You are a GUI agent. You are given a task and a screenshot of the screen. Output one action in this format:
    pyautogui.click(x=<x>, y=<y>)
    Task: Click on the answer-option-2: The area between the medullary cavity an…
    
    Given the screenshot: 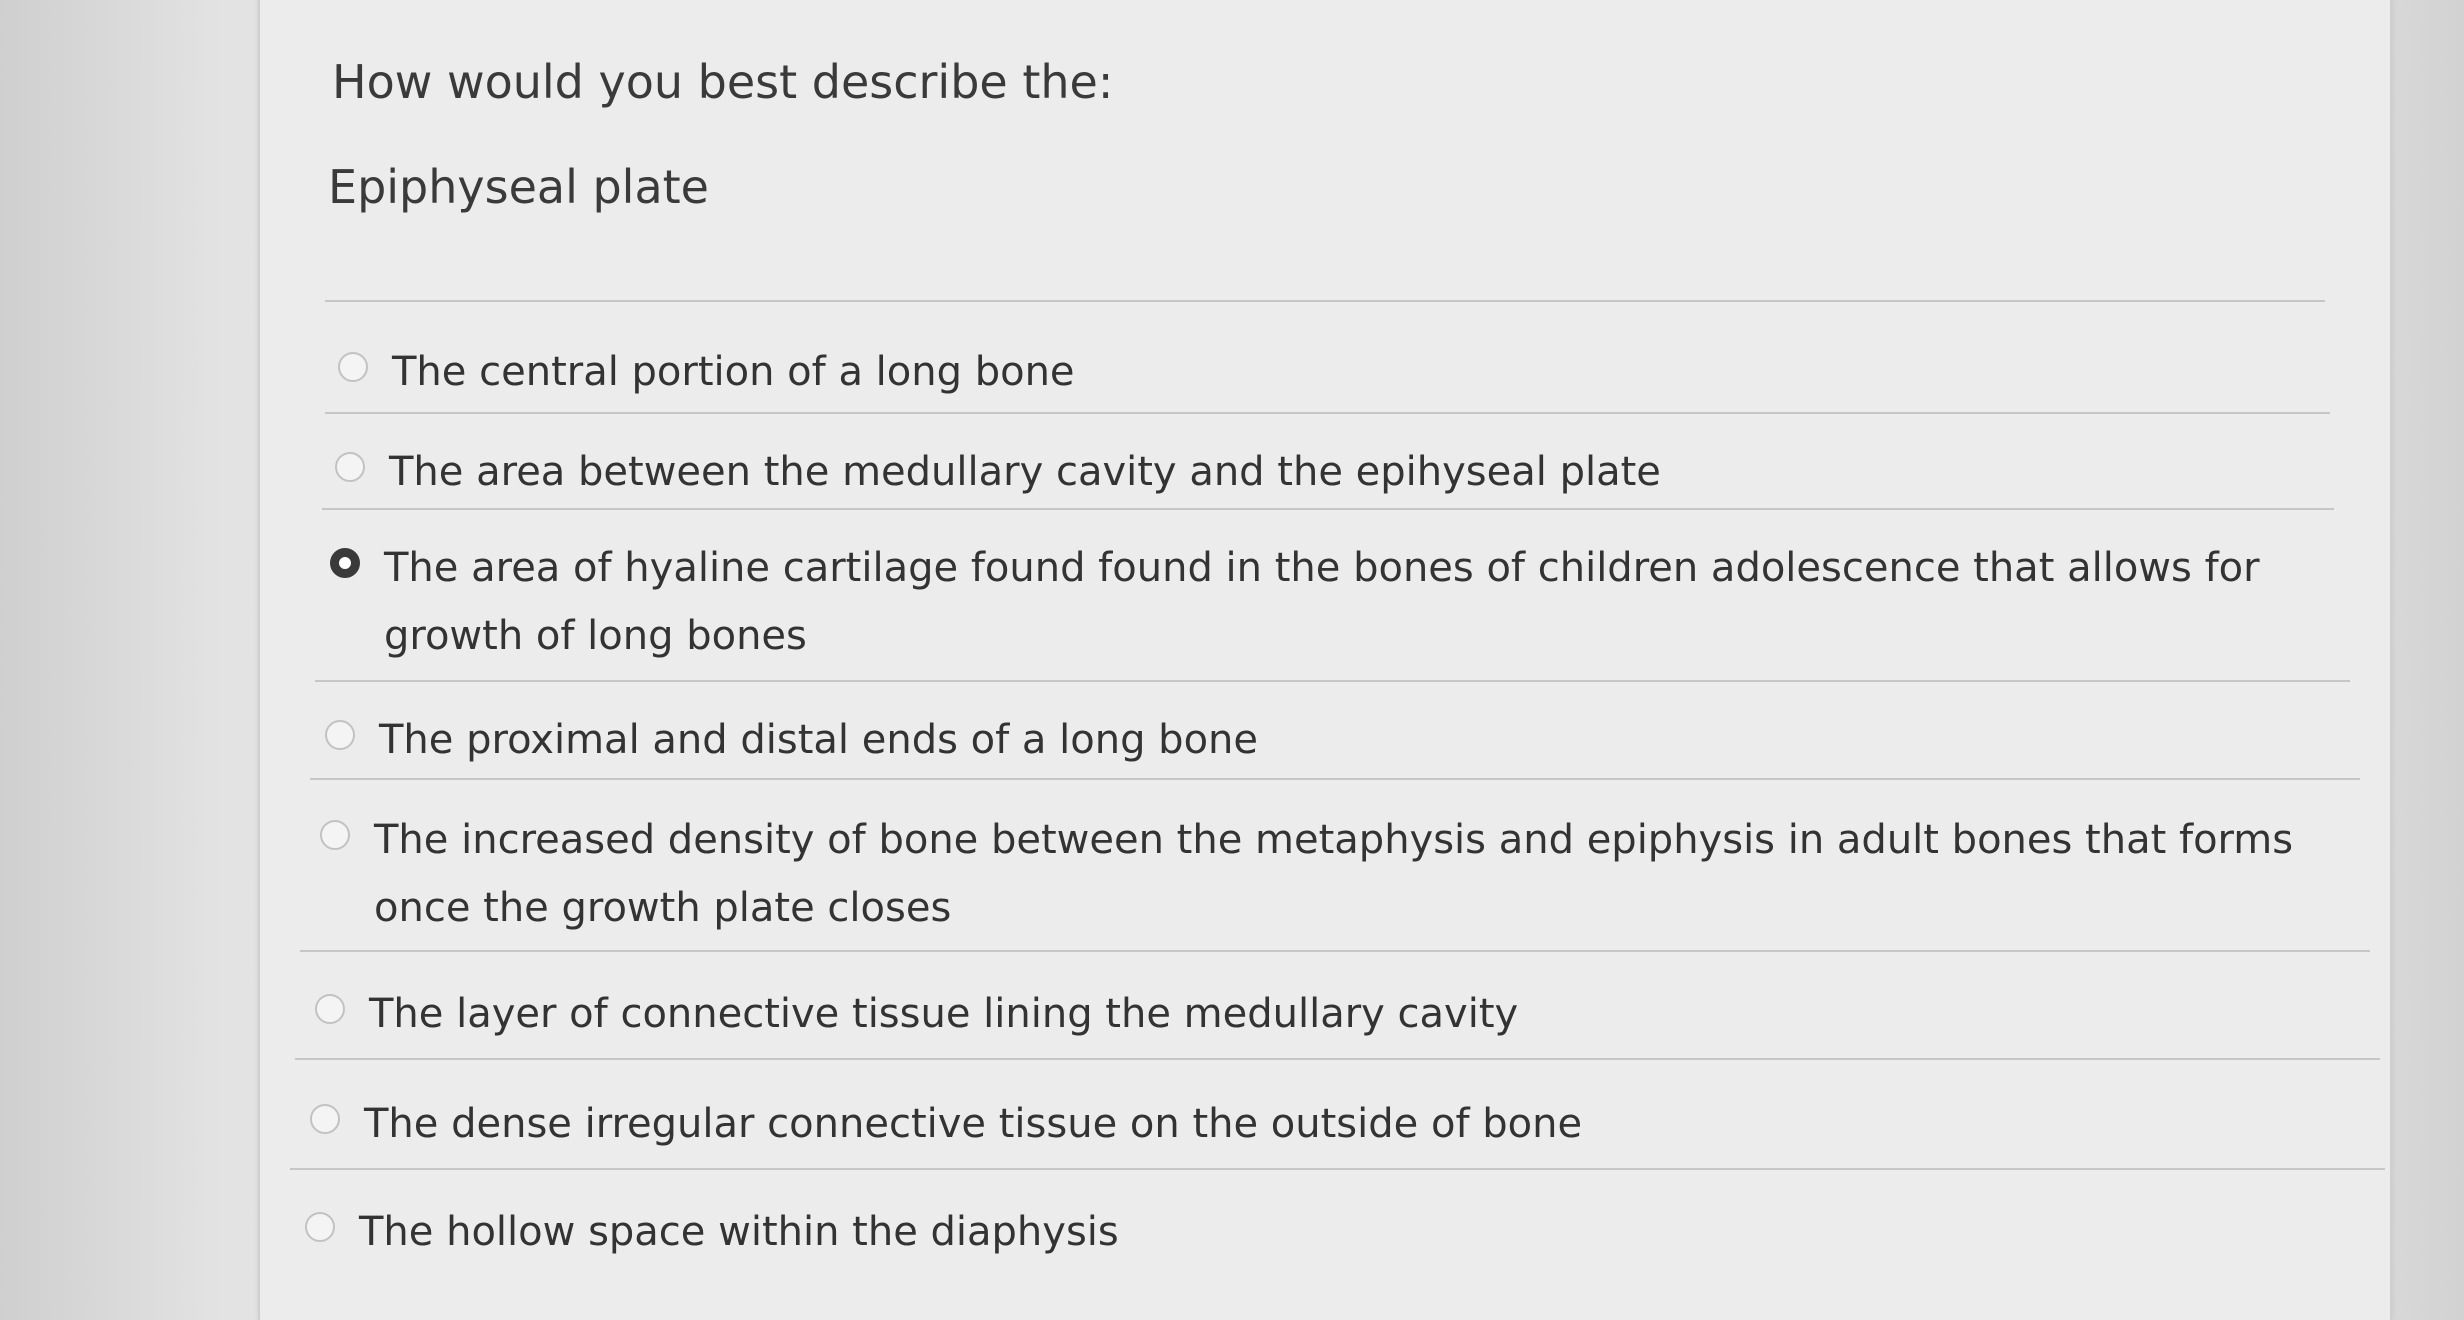 What is the action you would take?
    pyautogui.click(x=1337, y=472)
    